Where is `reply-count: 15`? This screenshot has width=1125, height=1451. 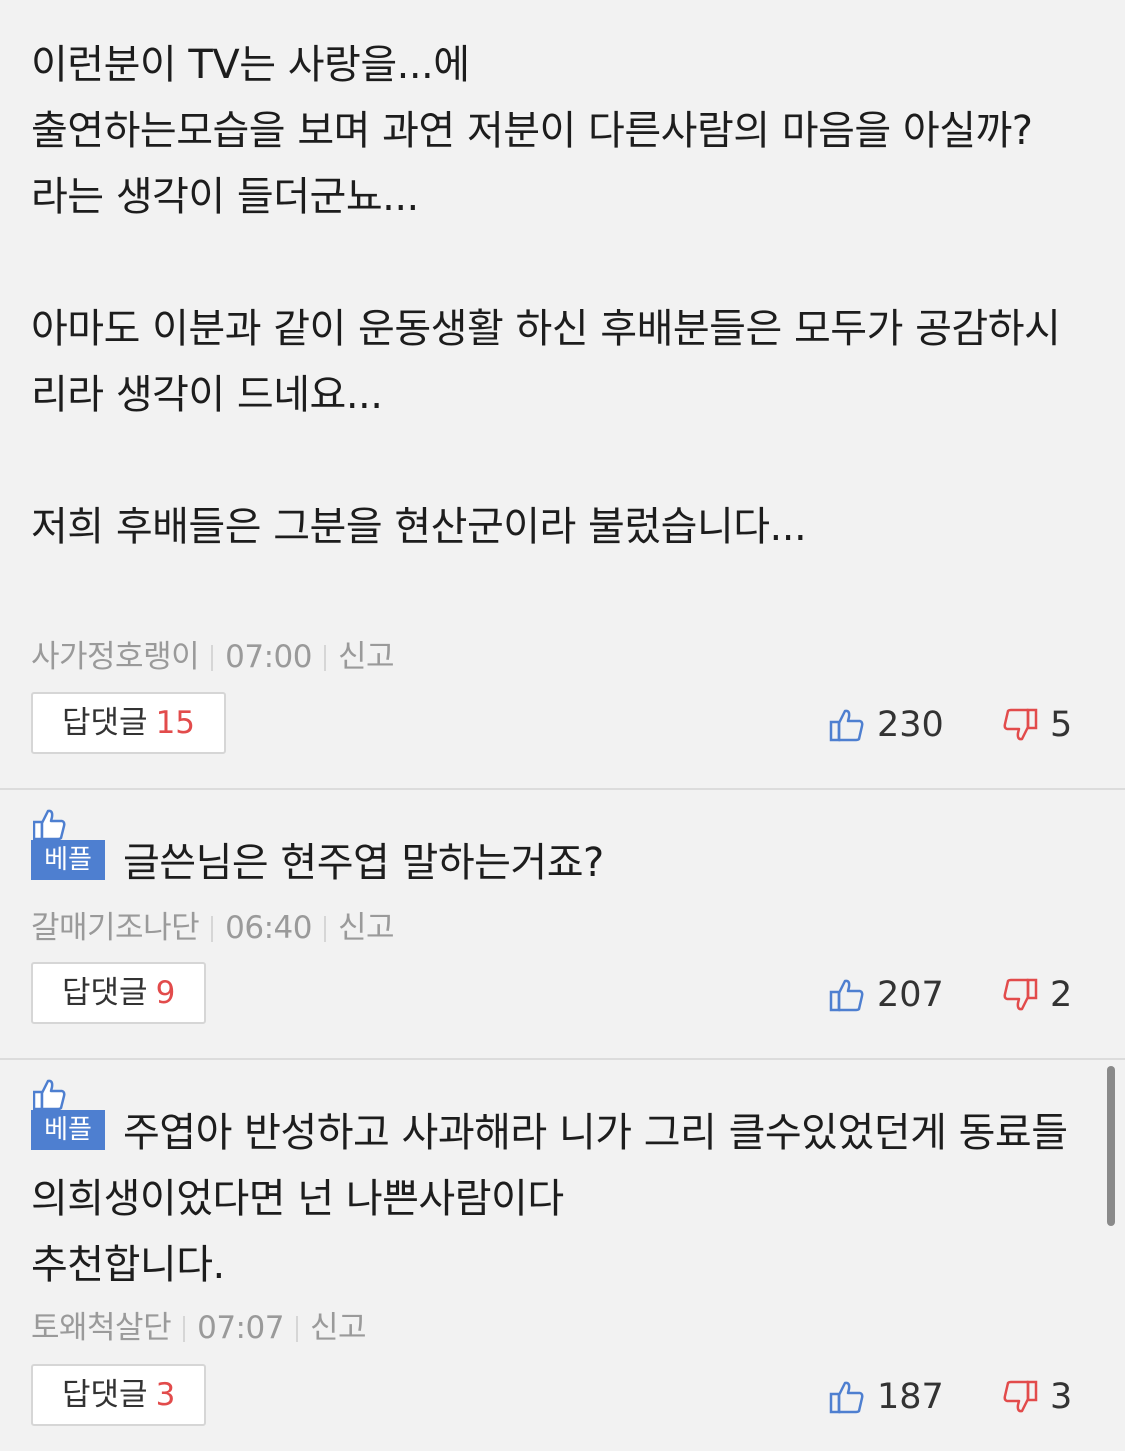
reply-count: 15 is located at coordinates (175, 723).